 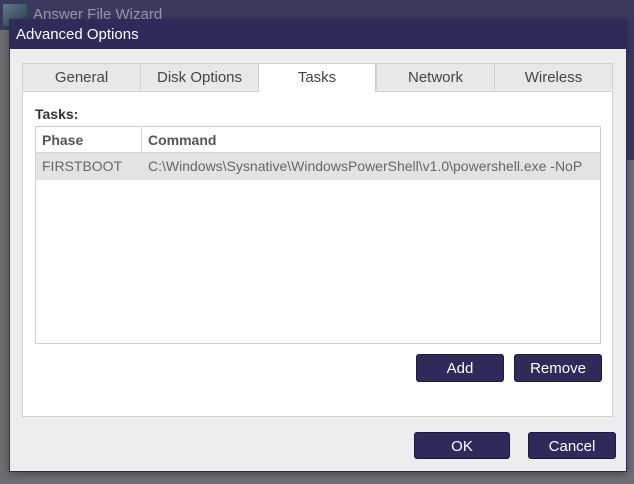 I want to click on column-header-command: Command, so click(x=371, y=140).